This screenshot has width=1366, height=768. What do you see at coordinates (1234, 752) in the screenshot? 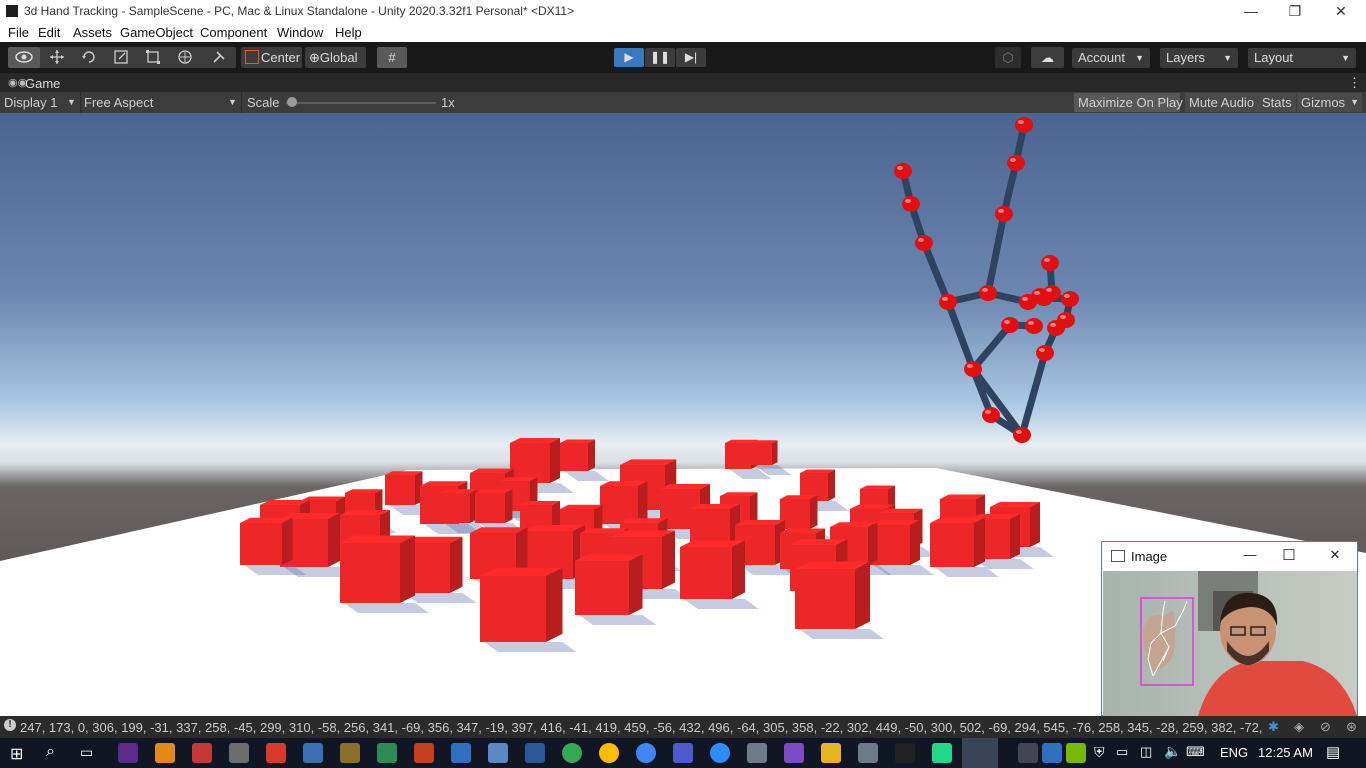
I see `language-indicator: ENG` at bounding box center [1234, 752].